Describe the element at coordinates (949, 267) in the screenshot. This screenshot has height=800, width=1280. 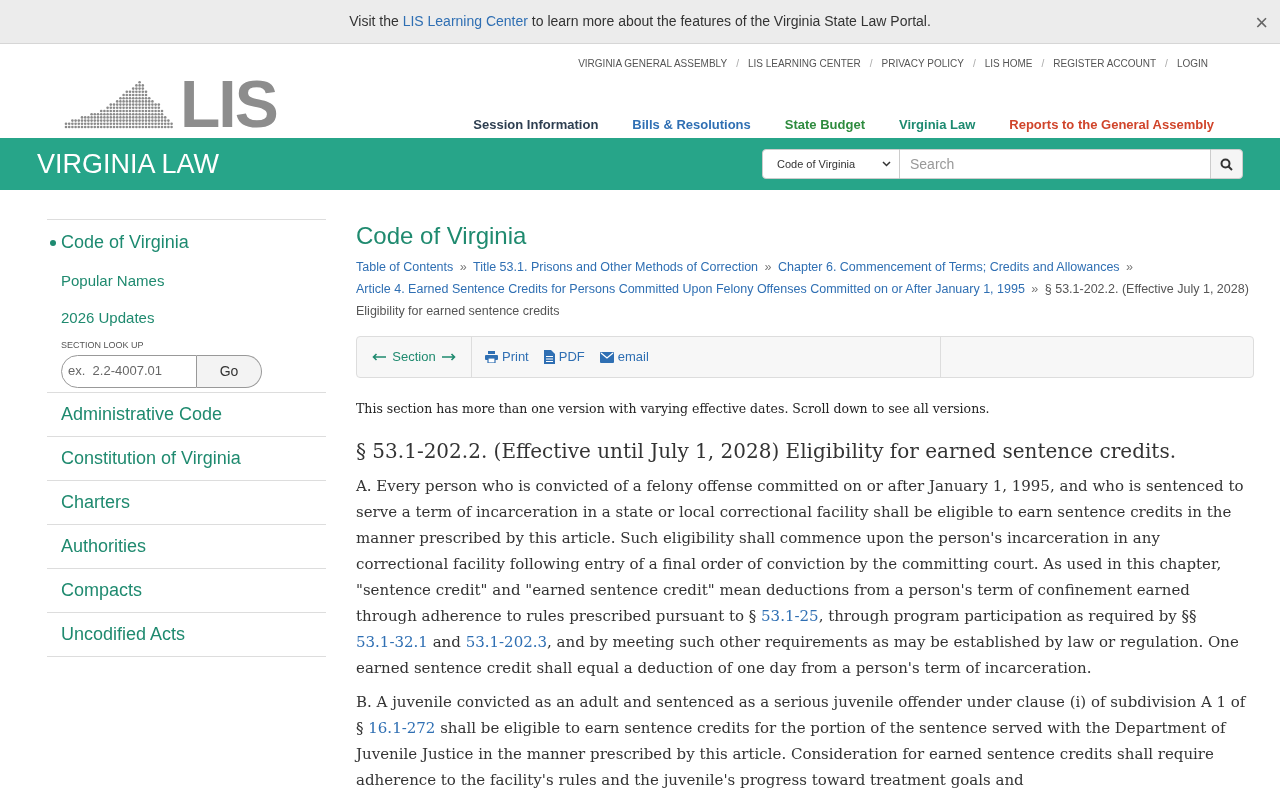
I see `breadcrumb-link: Chapter 6. Commencement of Terms; Credits and Allowances` at that location.